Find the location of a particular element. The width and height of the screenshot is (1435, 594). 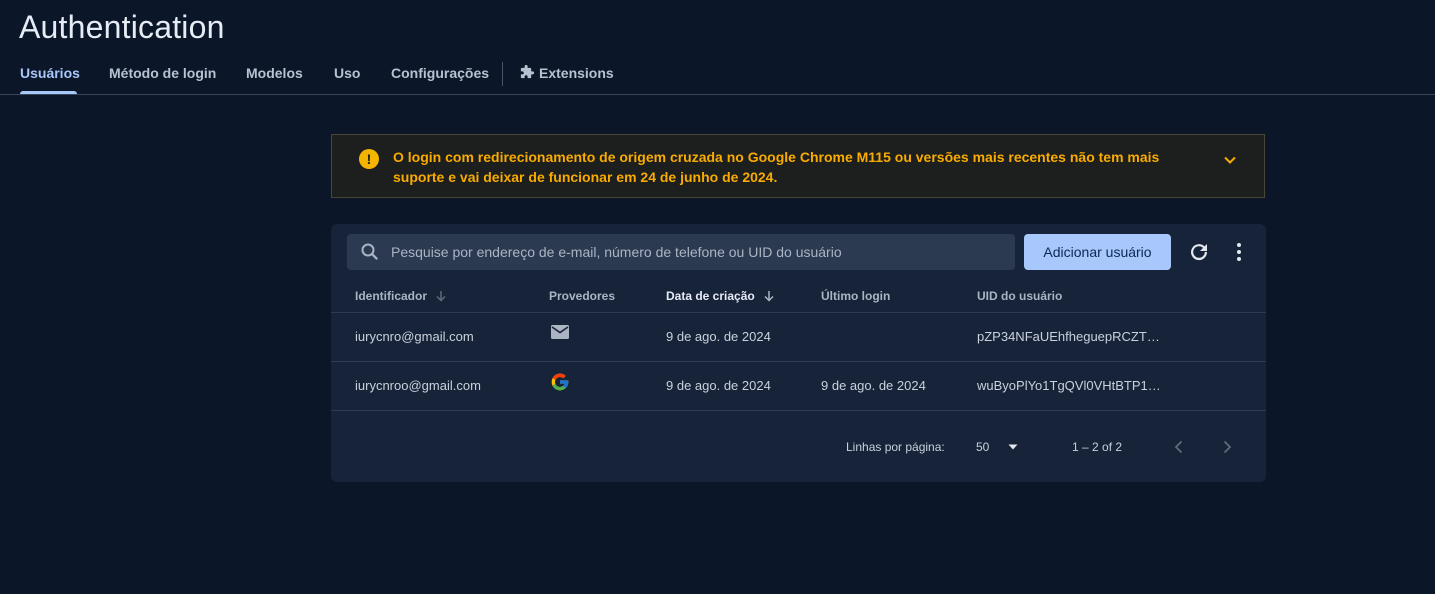

chevron-left-icon is located at coordinates (1179, 447).